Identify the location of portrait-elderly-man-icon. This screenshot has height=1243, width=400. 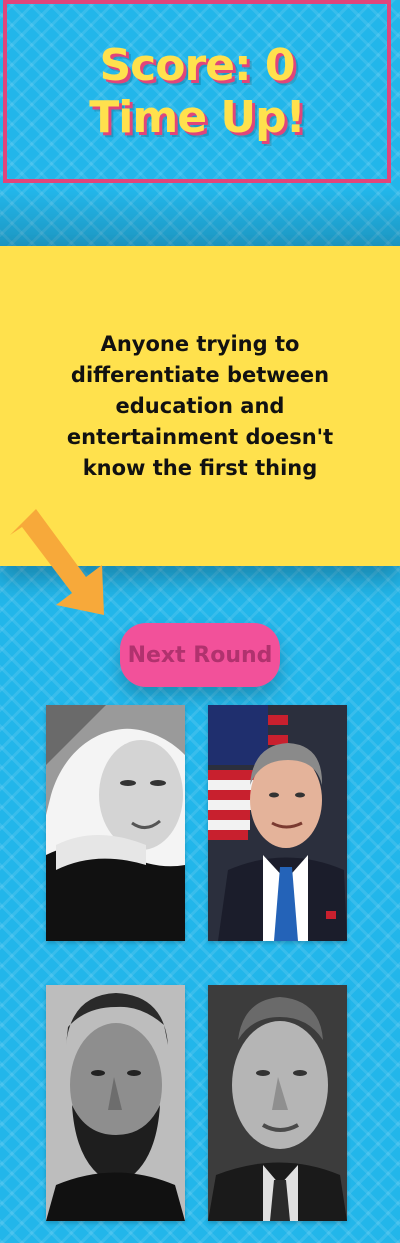
(277, 1103).